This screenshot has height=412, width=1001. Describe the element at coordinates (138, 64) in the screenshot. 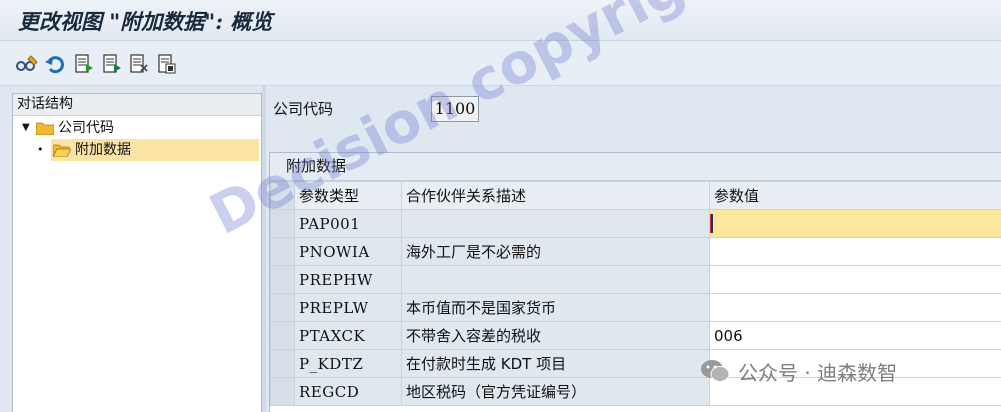

I see `delete-icon` at that location.